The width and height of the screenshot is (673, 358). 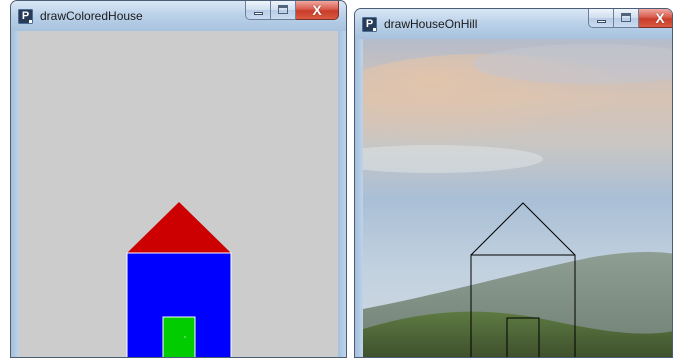 I want to click on house-door, so click(x=179, y=336).